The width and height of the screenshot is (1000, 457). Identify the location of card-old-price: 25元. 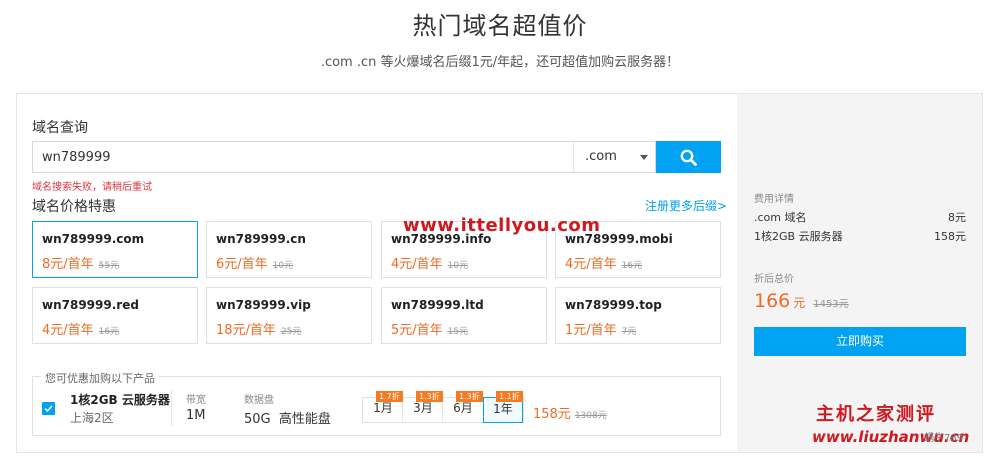
(291, 332).